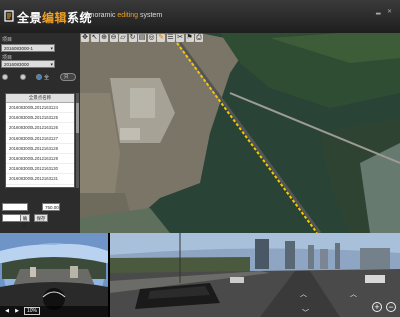  Describe the element at coordinates (305, 312) in the screenshot. I see `arrow-down-icon: ﹀` at that location.